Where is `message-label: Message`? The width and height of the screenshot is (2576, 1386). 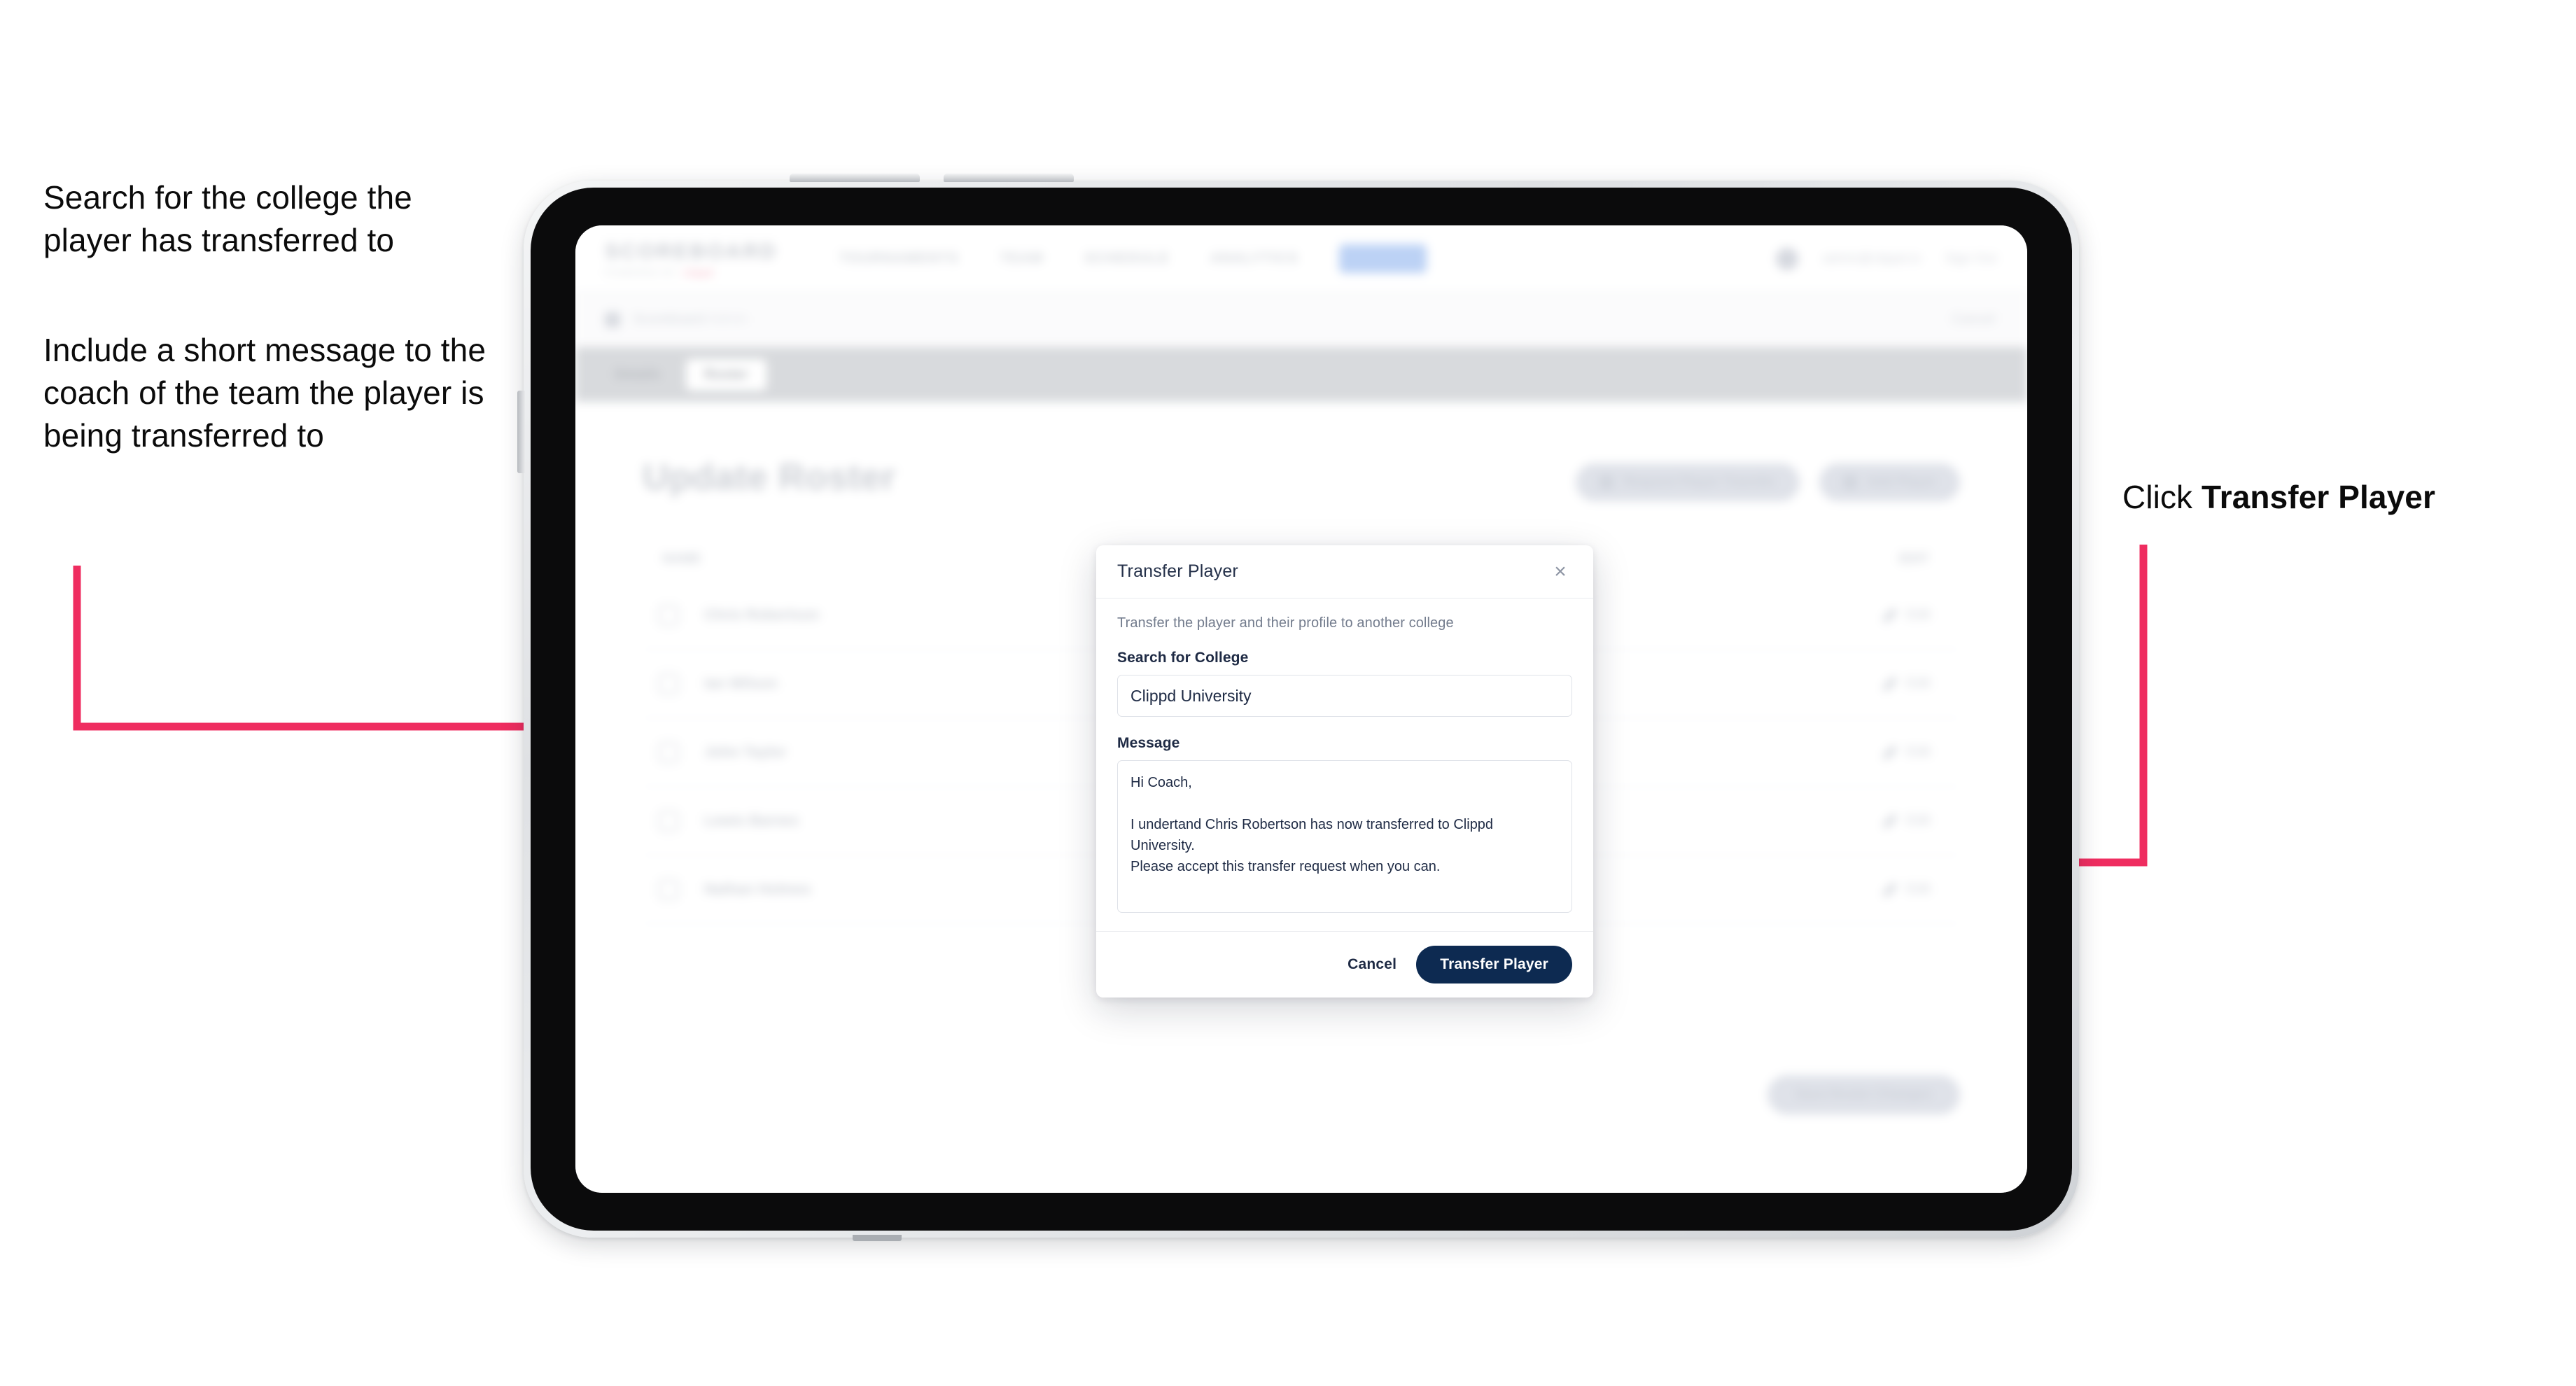 message-label: Message is located at coordinates (1148, 743).